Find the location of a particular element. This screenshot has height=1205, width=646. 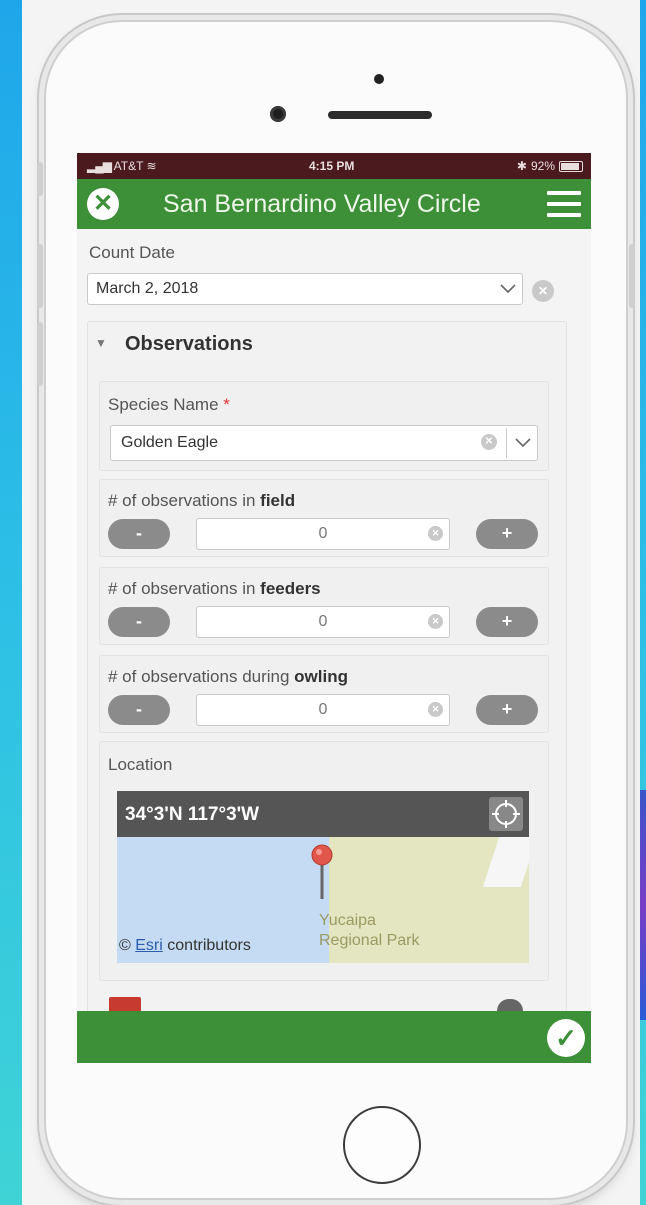

location-label: Location is located at coordinates (140, 764).